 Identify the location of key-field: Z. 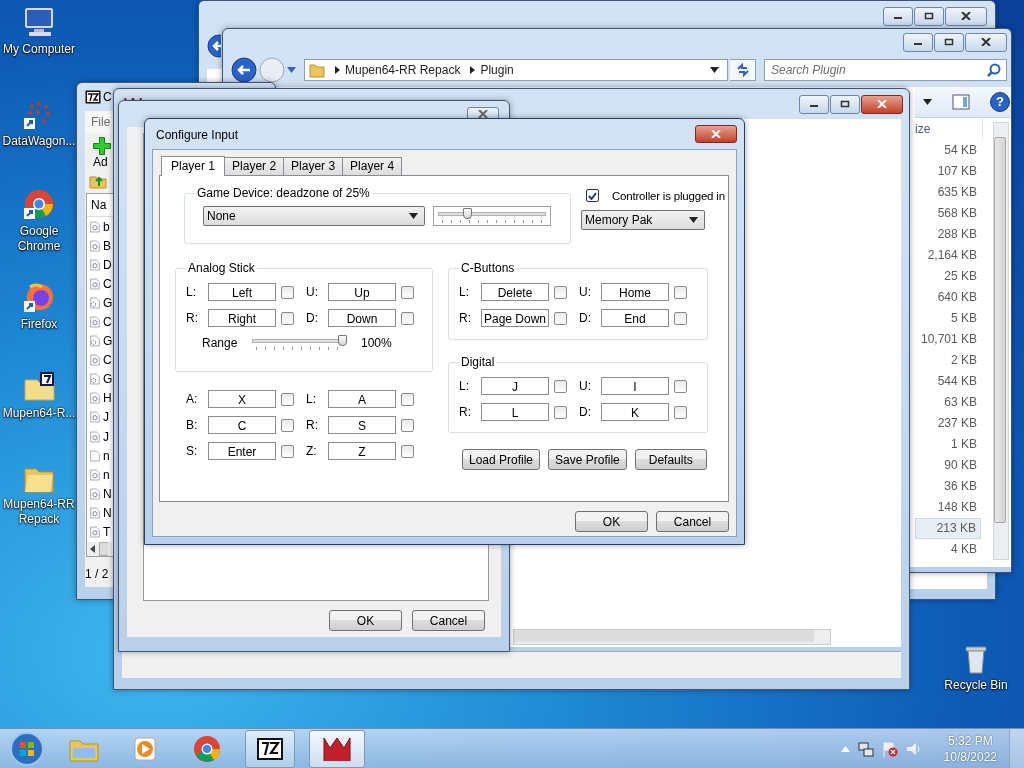
(362, 451).